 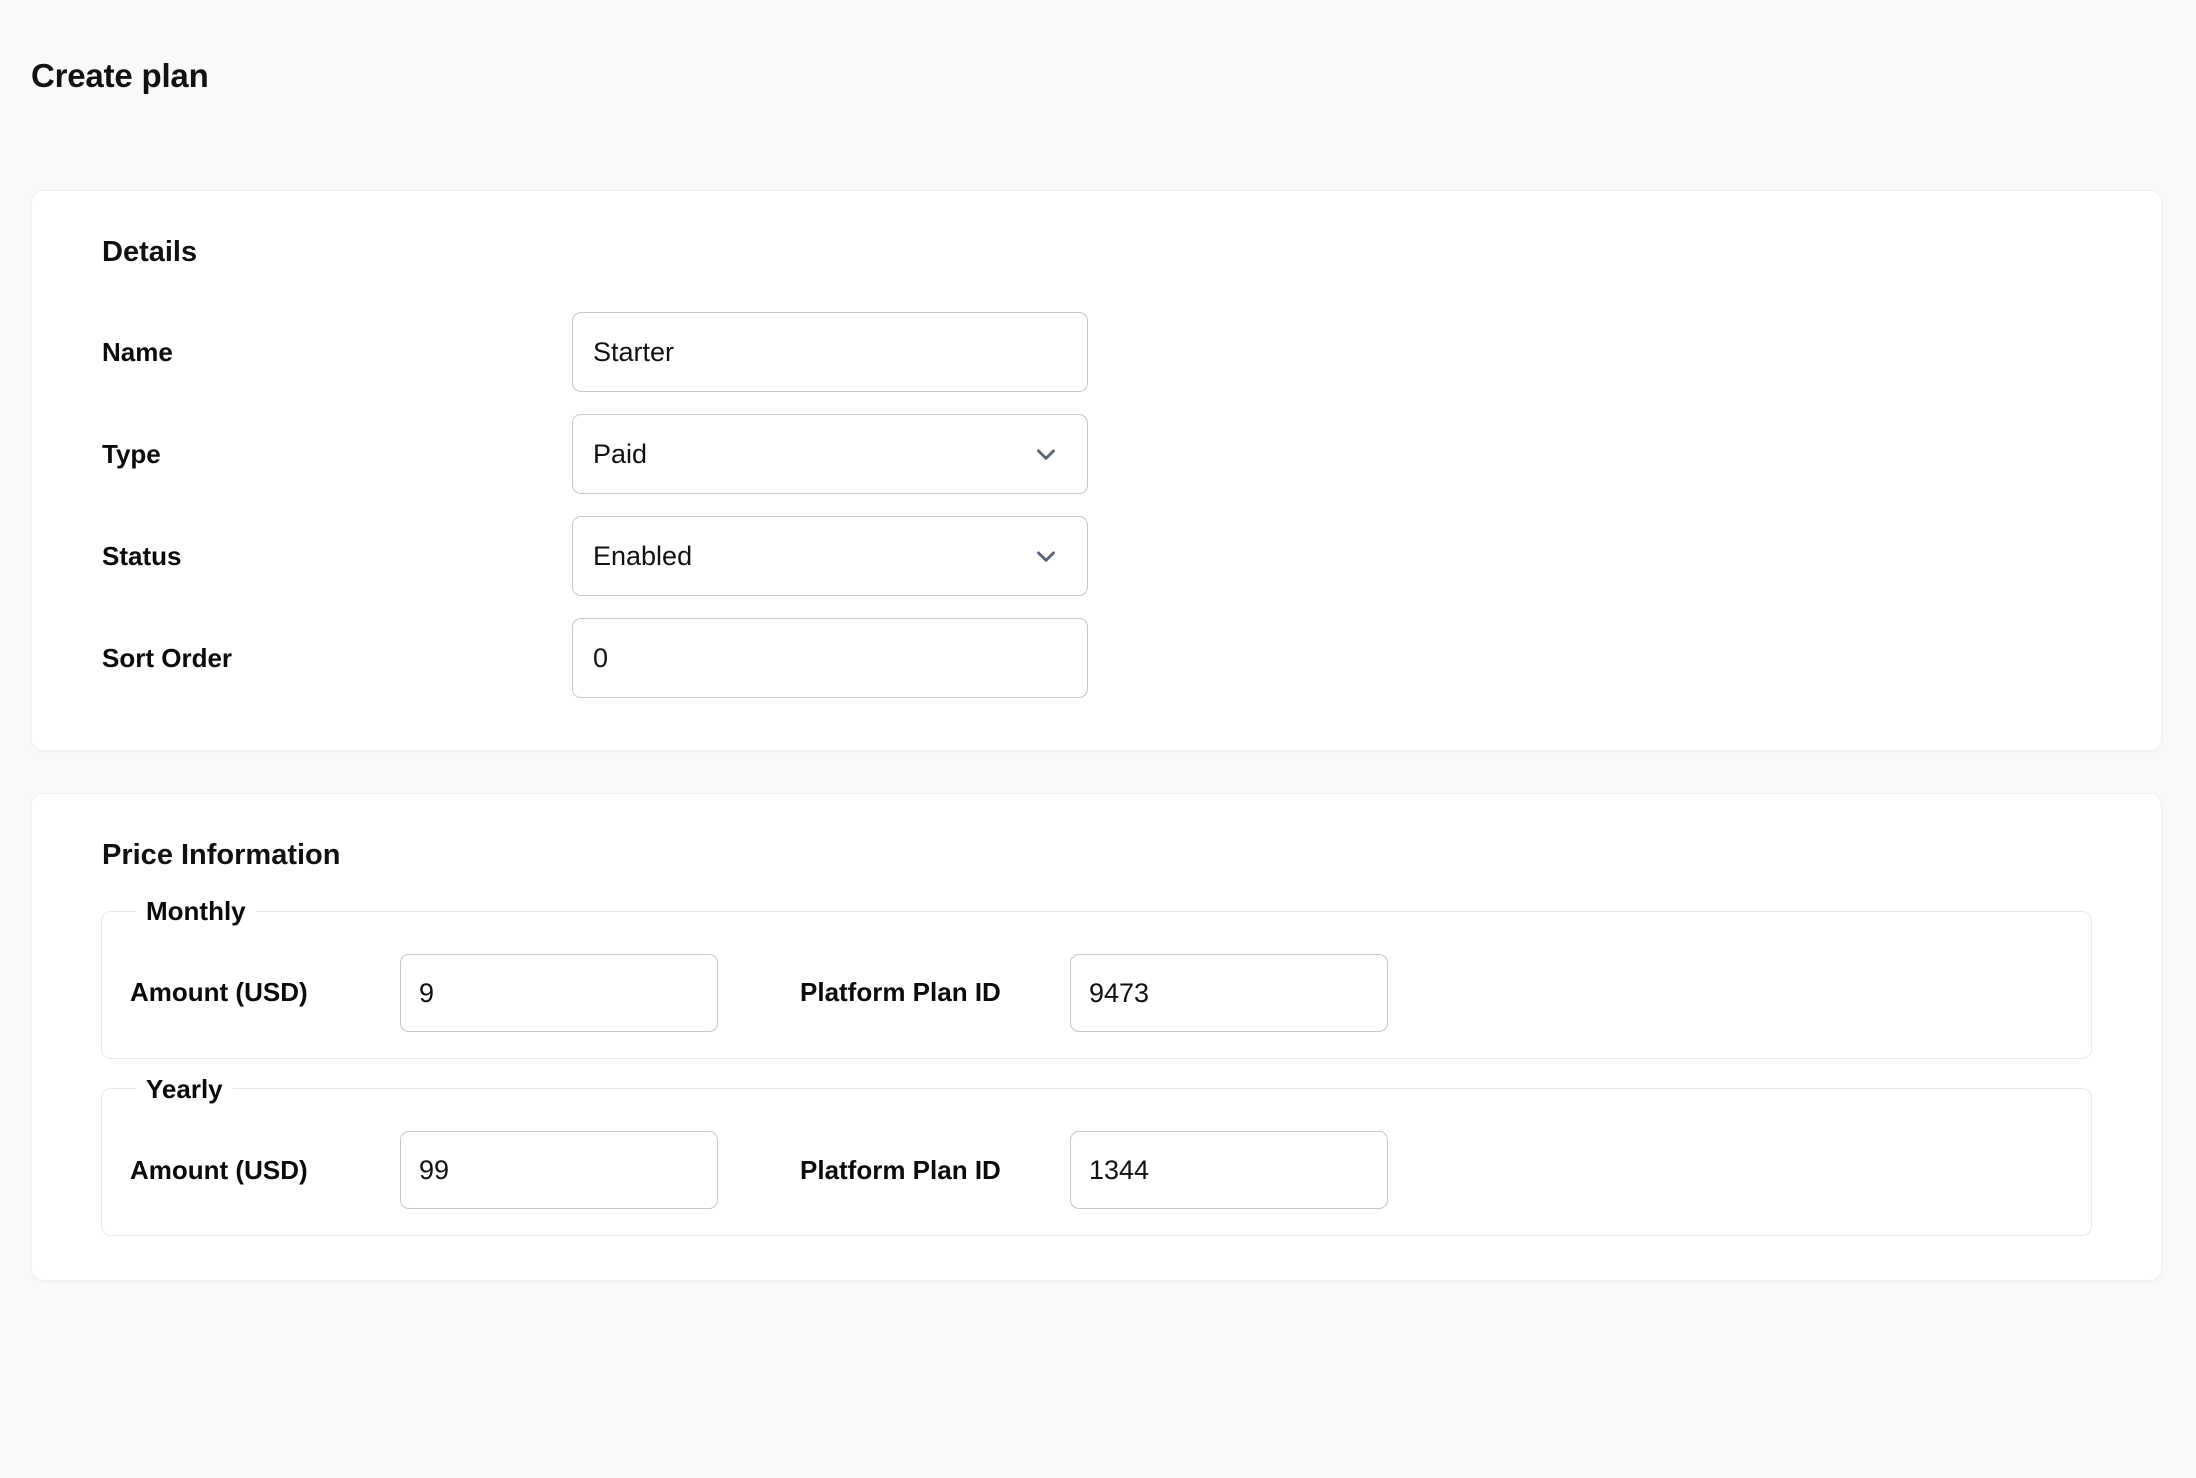 I want to click on yearly-plan-id-input: 1344, so click(x=1229, y=1170).